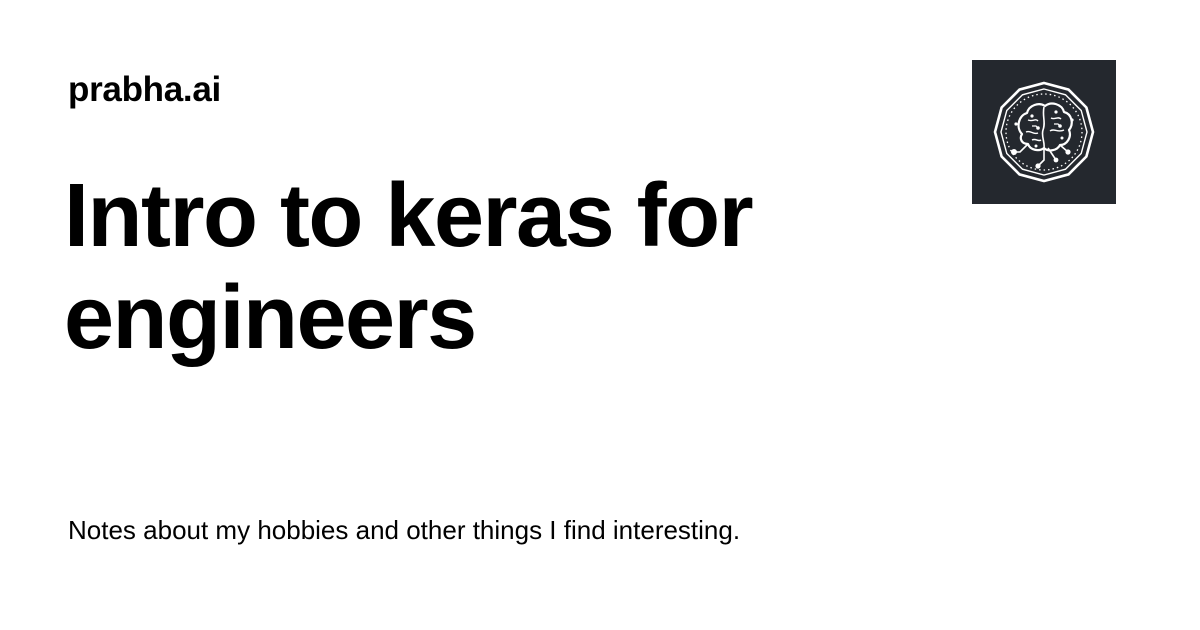  I want to click on logo-tile, so click(1044, 132).